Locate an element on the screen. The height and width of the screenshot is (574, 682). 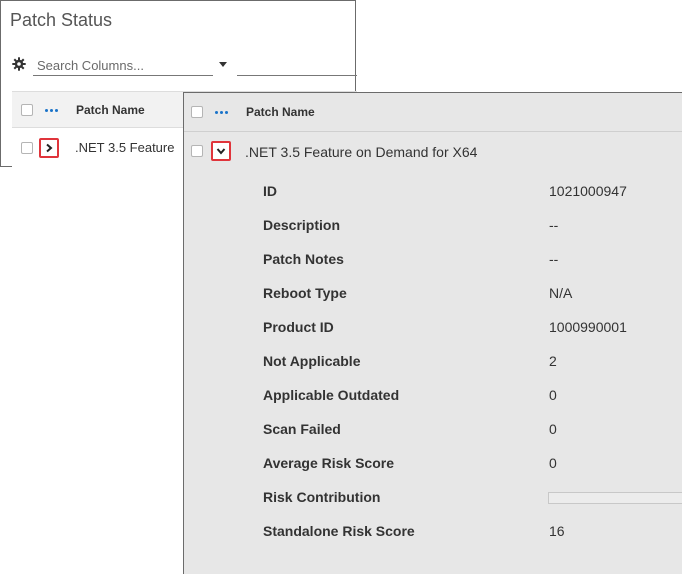
table-toolbar is located at coordinates (184, 66).